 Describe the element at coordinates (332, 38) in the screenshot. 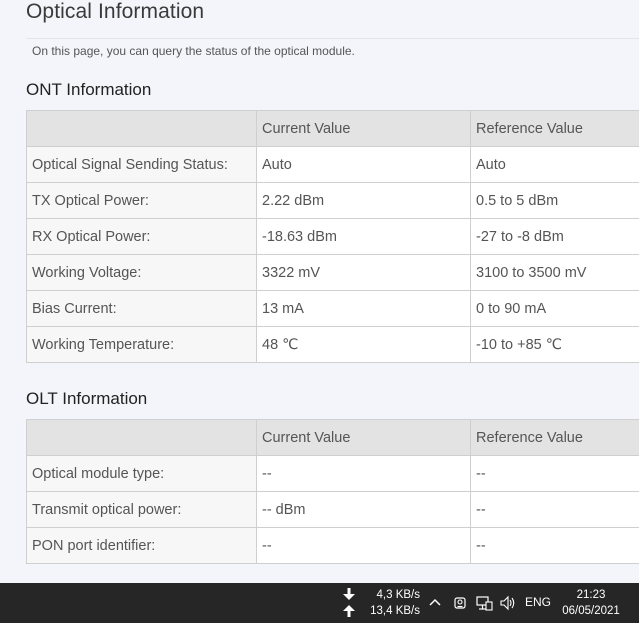

I see `title-divider` at that location.